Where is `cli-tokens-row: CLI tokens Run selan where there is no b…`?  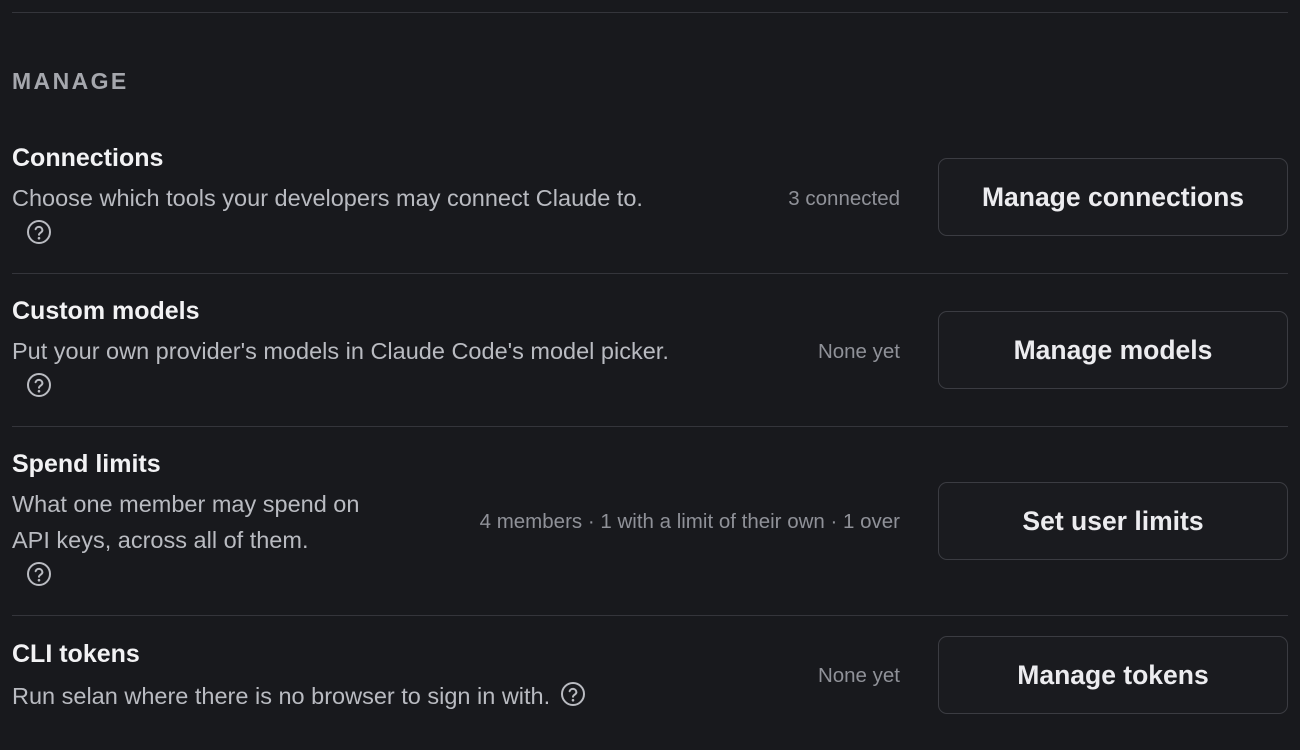 cli-tokens-row: CLI tokens Run selan where there is no b… is located at coordinates (650, 686).